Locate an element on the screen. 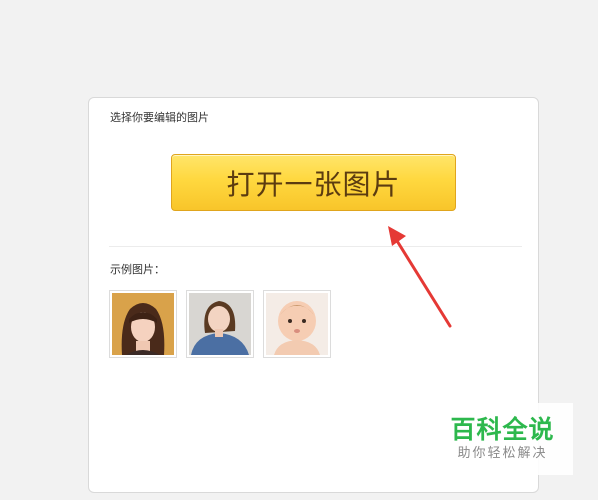 The height and width of the screenshot is (500, 598). portrait-woman-bangs-image is located at coordinates (143, 324).